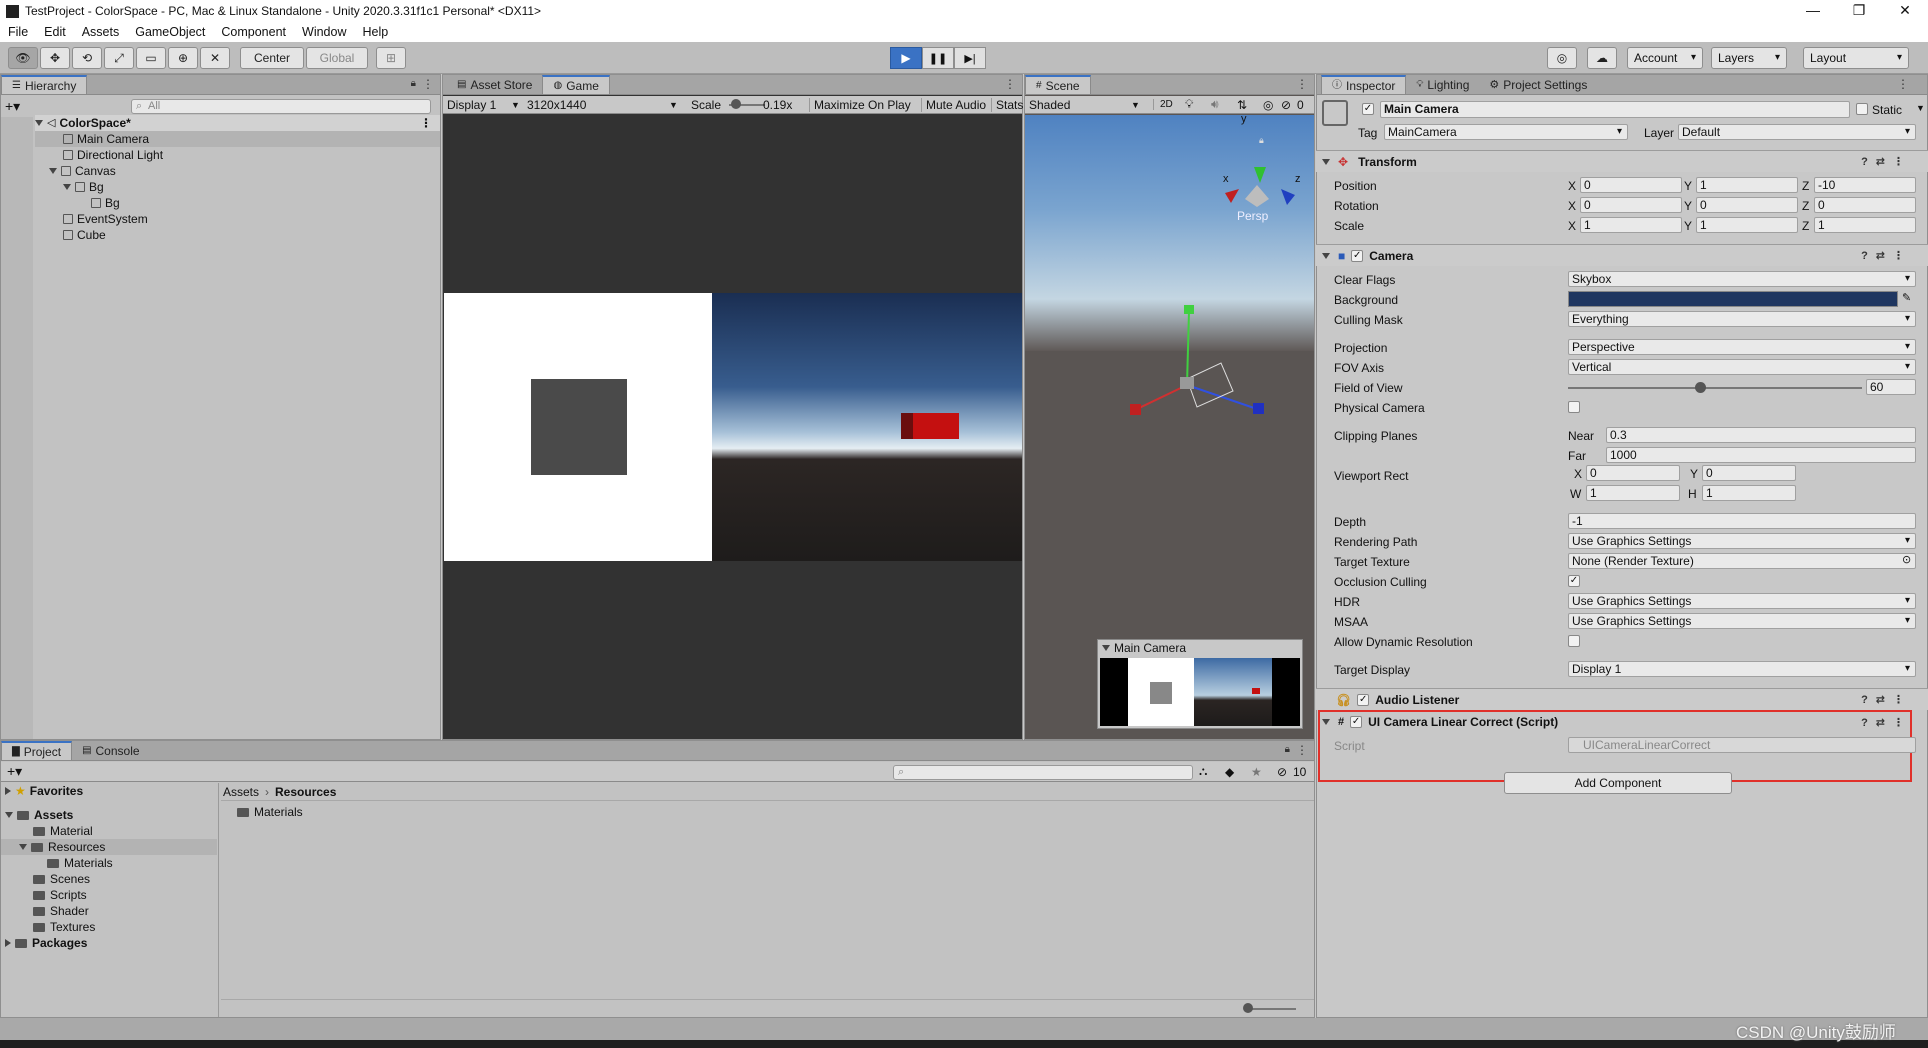 The height and width of the screenshot is (1048, 1928). I want to click on pause-button: ❚❚, so click(938, 58).